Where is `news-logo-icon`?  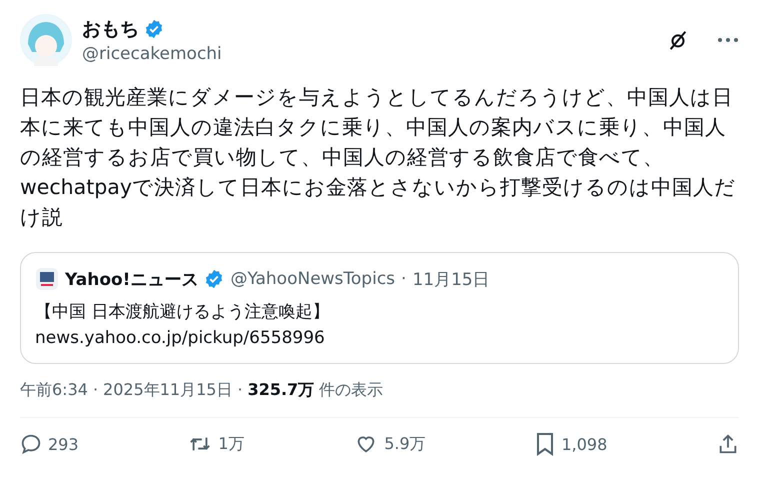 news-logo-icon is located at coordinates (47, 279).